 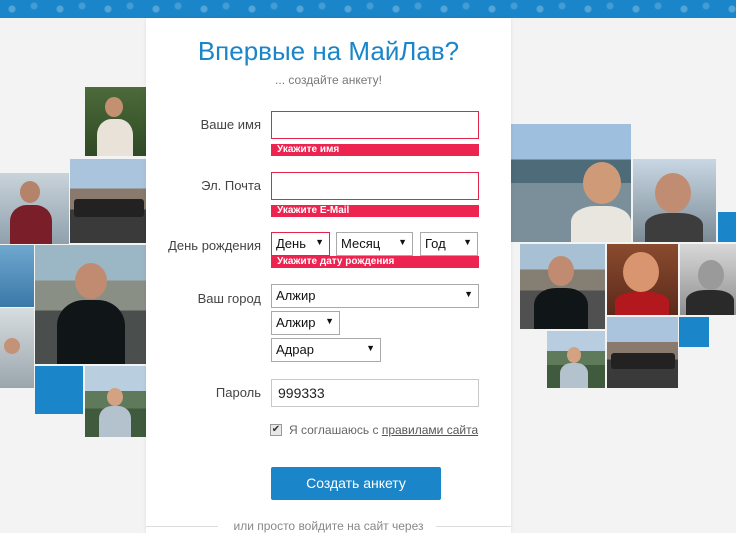 What do you see at coordinates (375, 150) in the screenshot?
I see `name-error: Укажите имя` at bounding box center [375, 150].